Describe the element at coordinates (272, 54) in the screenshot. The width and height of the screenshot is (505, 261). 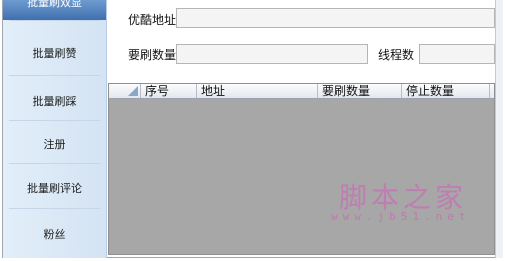
I see `count-input` at that location.